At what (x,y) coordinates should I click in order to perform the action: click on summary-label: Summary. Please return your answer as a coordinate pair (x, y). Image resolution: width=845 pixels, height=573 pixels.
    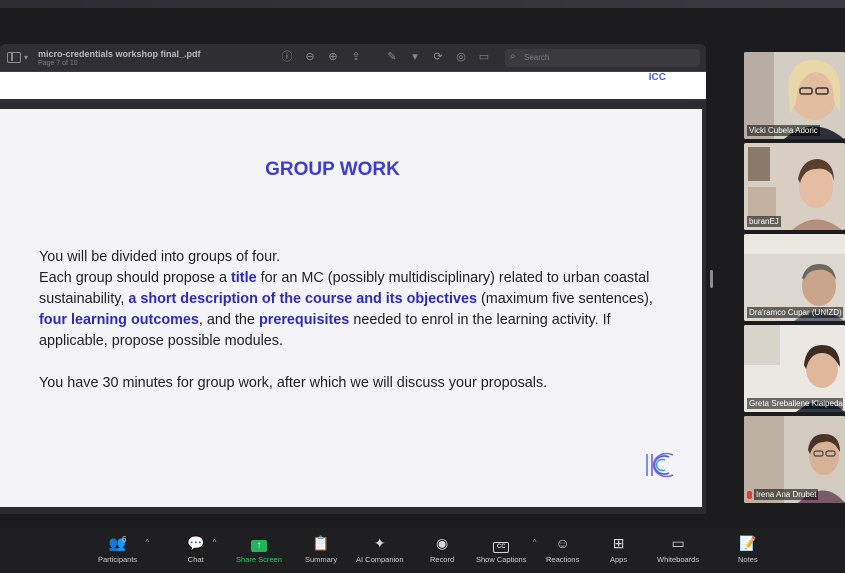
    Looking at the image, I should click on (321, 559).